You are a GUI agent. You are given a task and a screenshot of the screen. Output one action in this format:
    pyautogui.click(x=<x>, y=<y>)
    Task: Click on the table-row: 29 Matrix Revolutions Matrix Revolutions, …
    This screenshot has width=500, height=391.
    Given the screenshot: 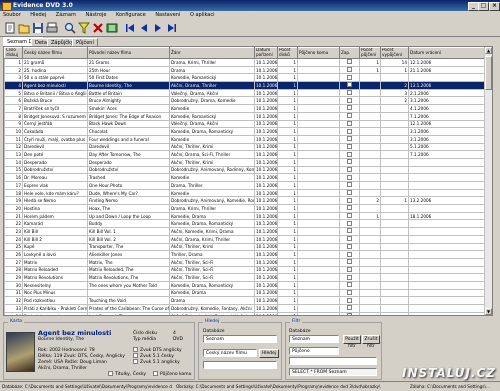 What is the action you would take?
    pyautogui.click(x=245, y=277)
    